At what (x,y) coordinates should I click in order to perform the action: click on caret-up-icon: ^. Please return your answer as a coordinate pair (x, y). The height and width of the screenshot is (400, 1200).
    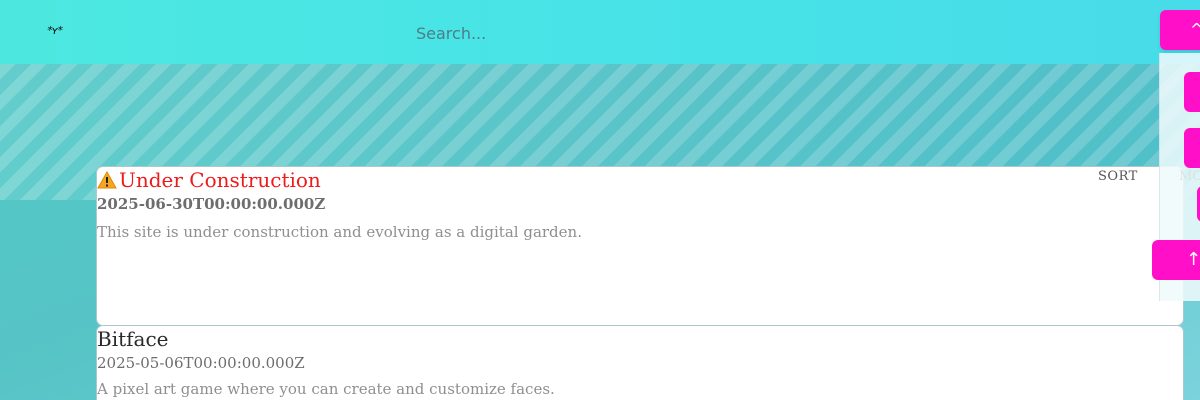
    Looking at the image, I should click on (1195, 29).